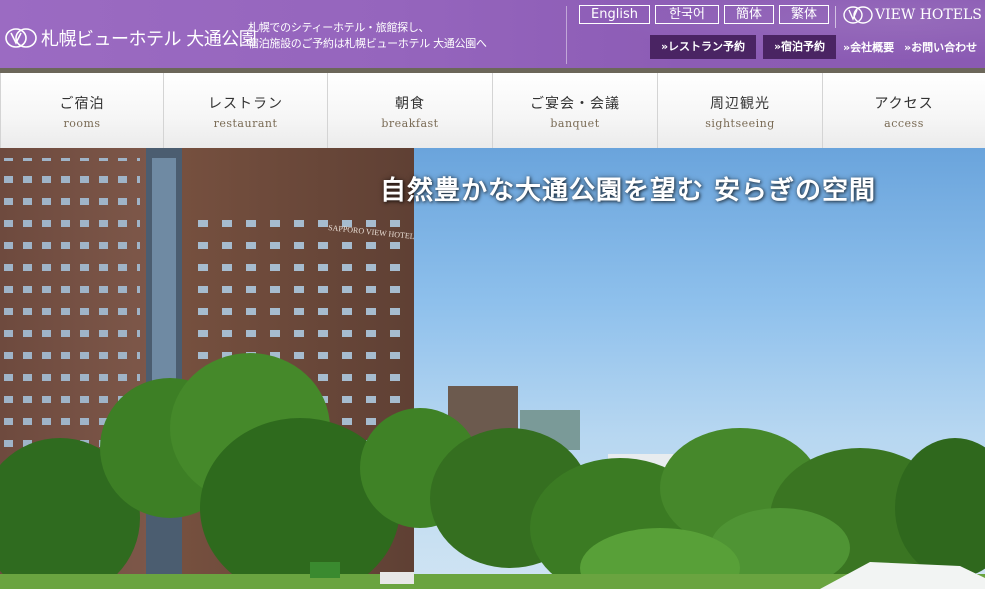 The height and width of the screenshot is (589, 985). I want to click on view-hotels-logo-icon, so click(21, 38).